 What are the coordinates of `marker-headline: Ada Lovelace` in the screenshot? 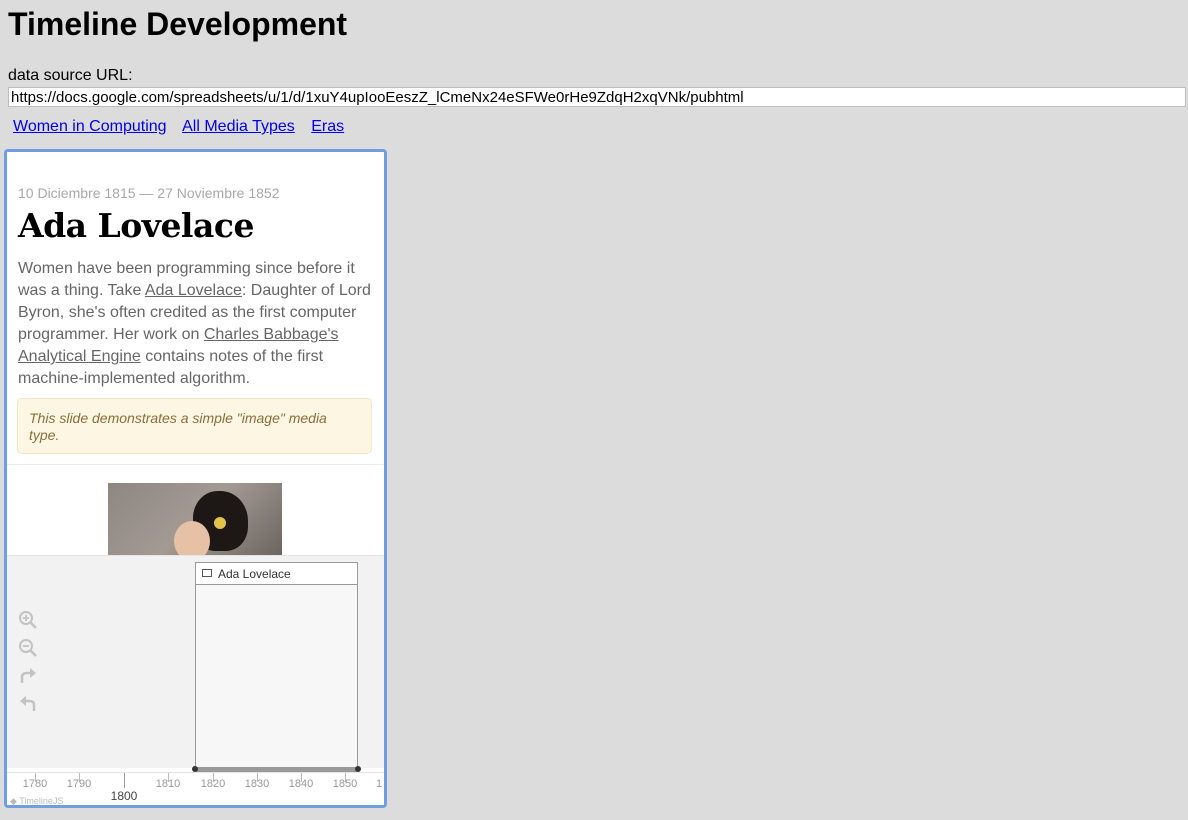 It's located at (276, 574).